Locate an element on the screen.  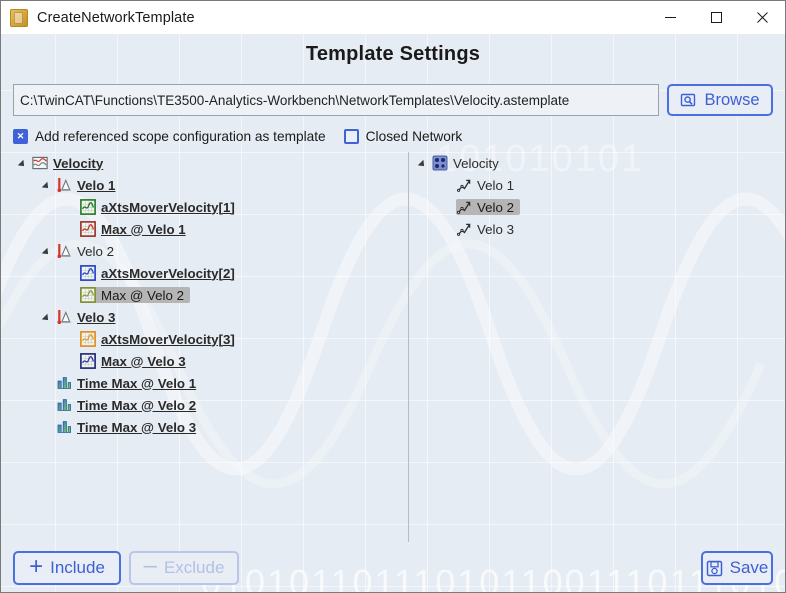
minimize-icon is located at coordinates (670, 17).